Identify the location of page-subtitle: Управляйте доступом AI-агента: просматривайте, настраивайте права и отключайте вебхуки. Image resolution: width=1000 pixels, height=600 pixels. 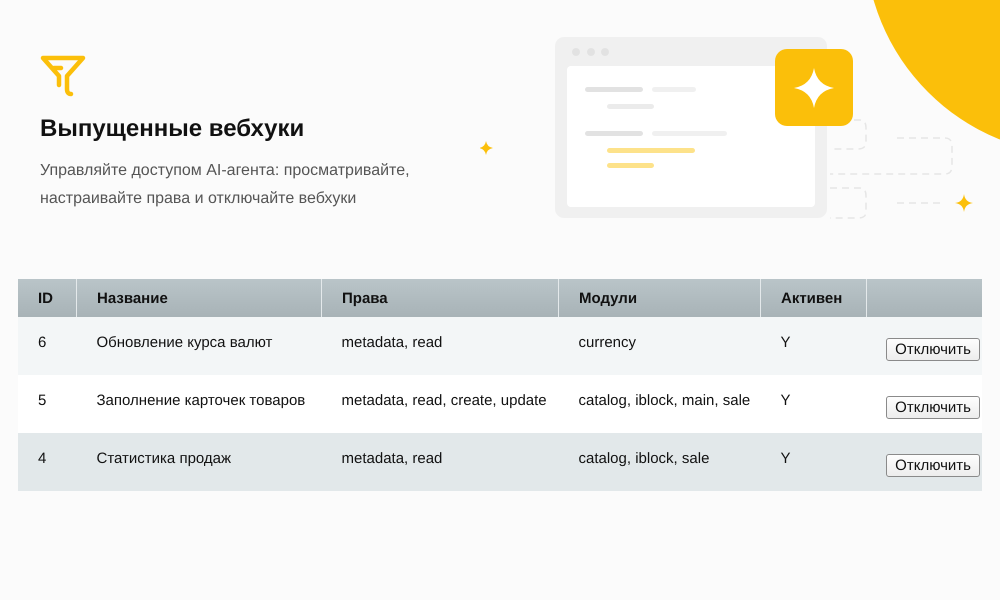
(225, 185).